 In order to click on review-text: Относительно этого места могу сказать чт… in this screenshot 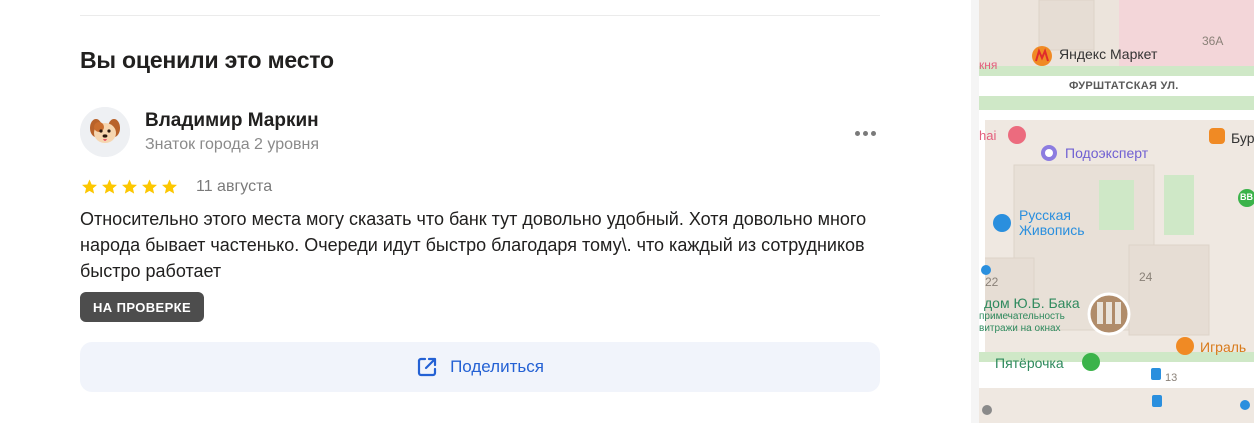, I will do `click(473, 245)`.